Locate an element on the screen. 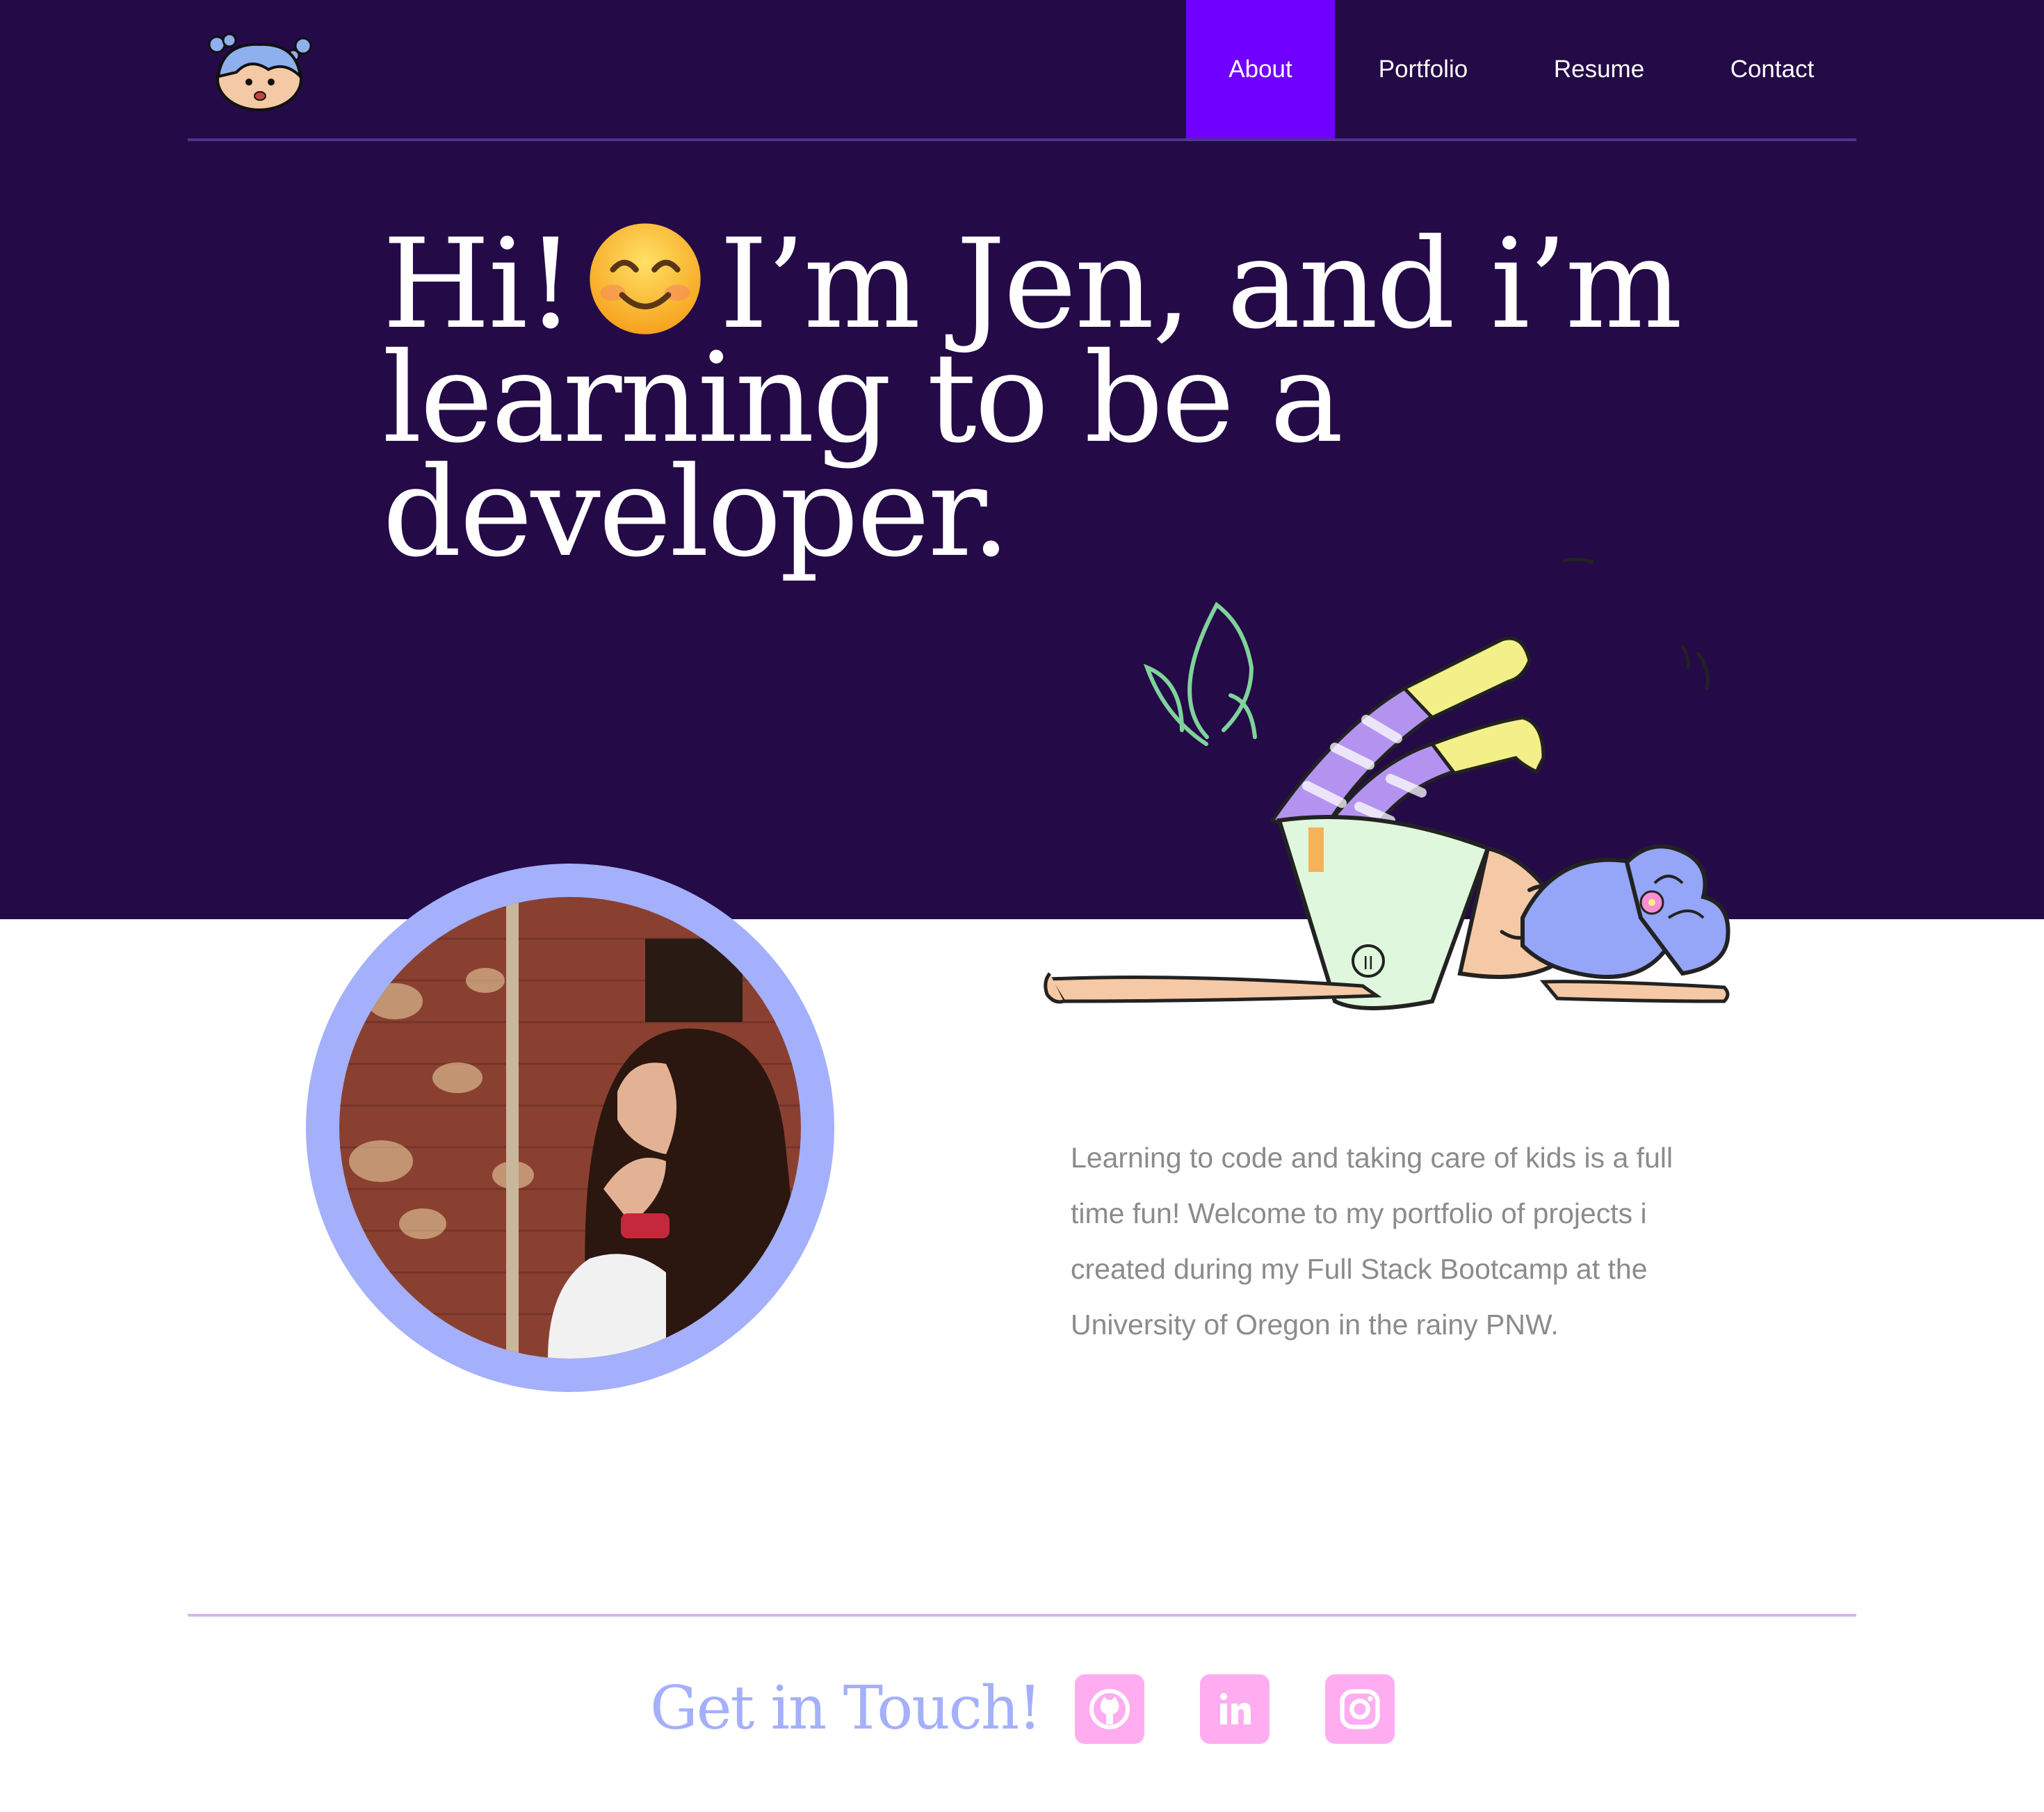  nav-divider is located at coordinates (1022, 139).